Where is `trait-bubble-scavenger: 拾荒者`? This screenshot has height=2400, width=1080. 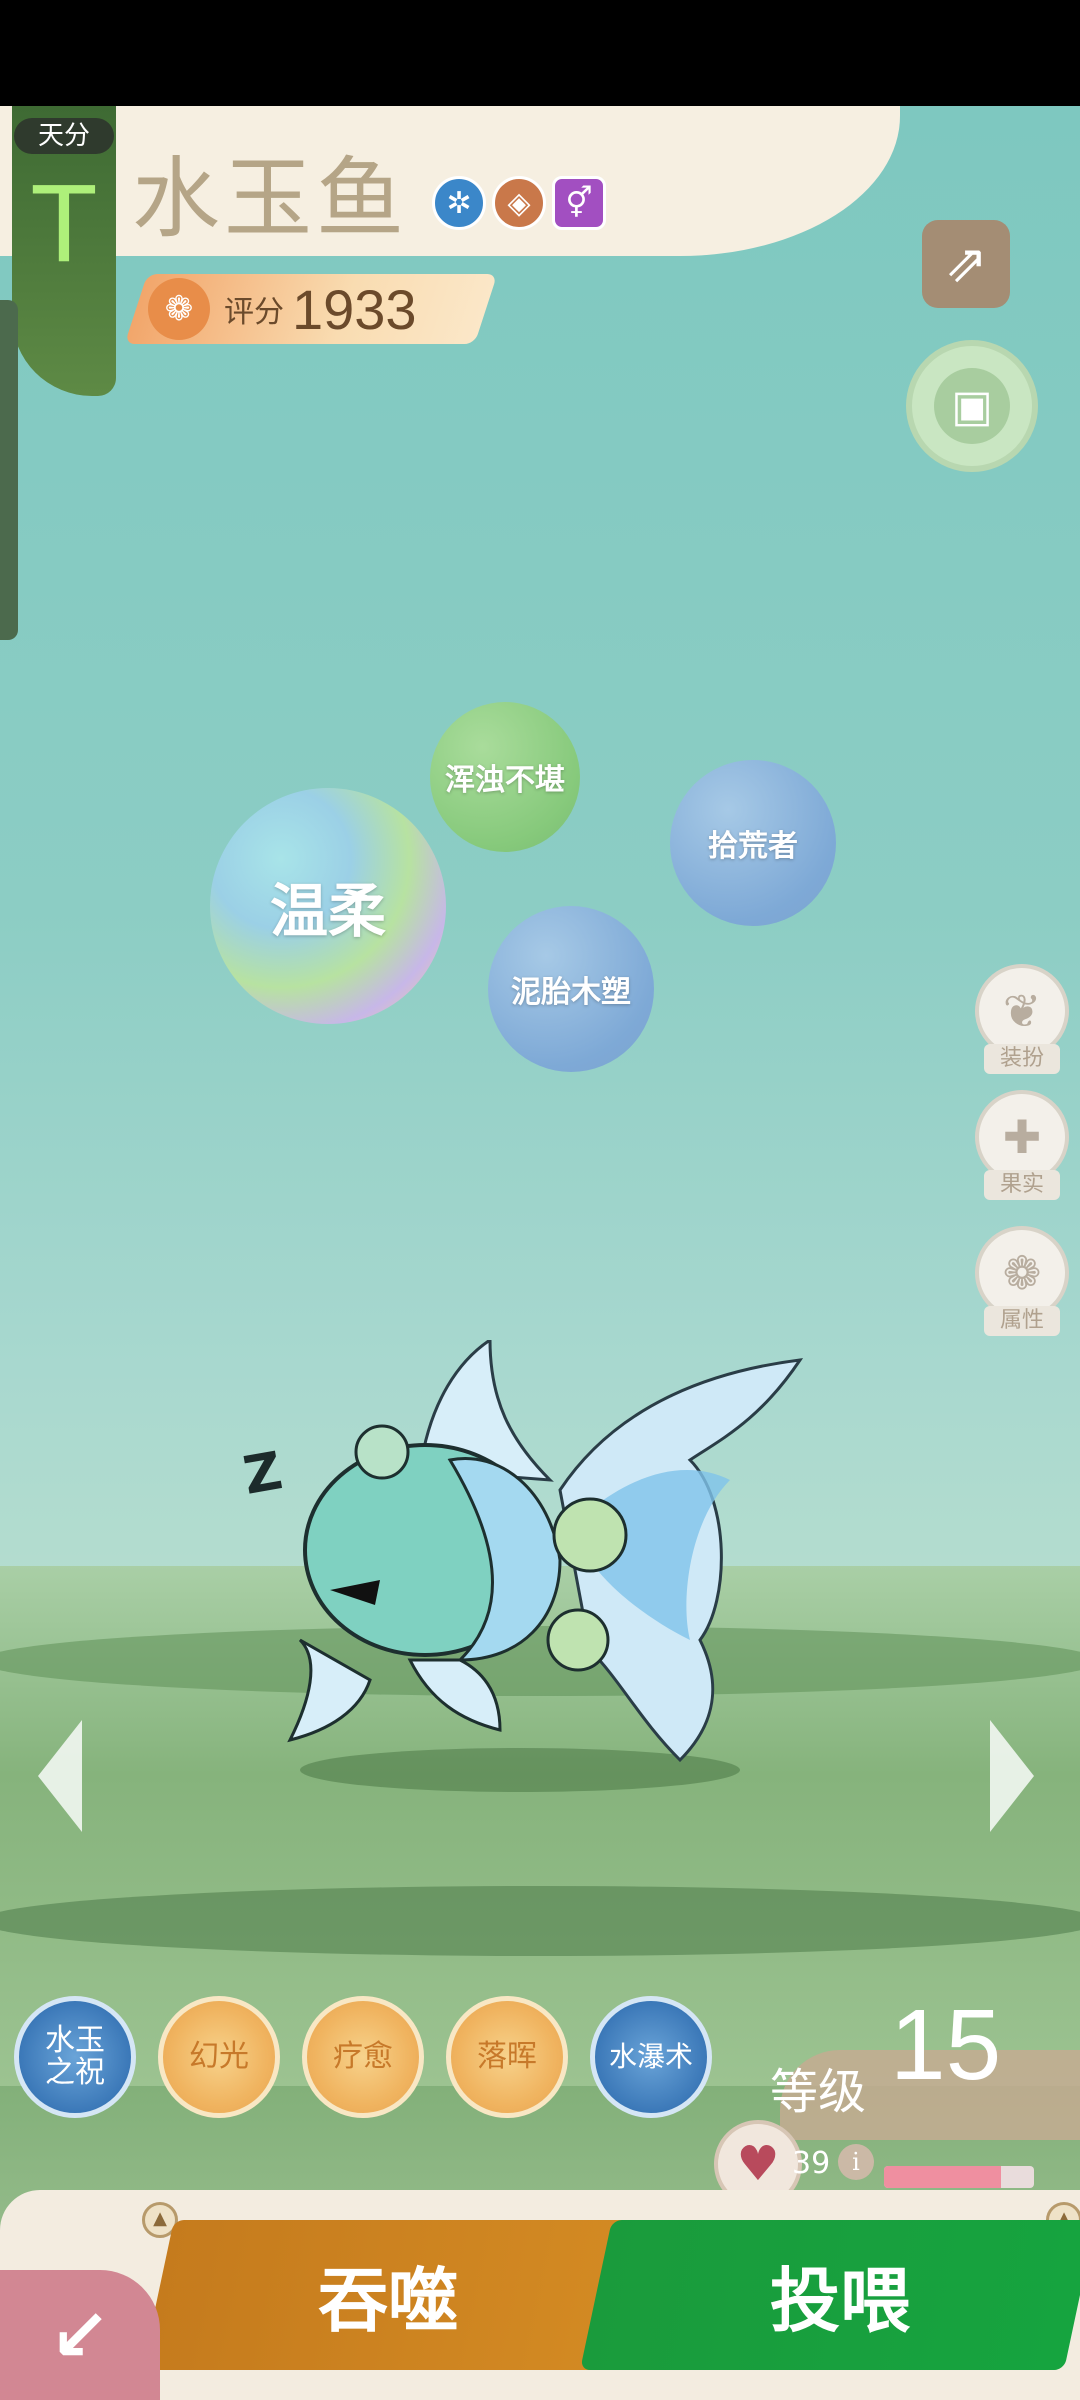
trait-bubble-scavenger: 拾荒者 is located at coordinates (753, 843).